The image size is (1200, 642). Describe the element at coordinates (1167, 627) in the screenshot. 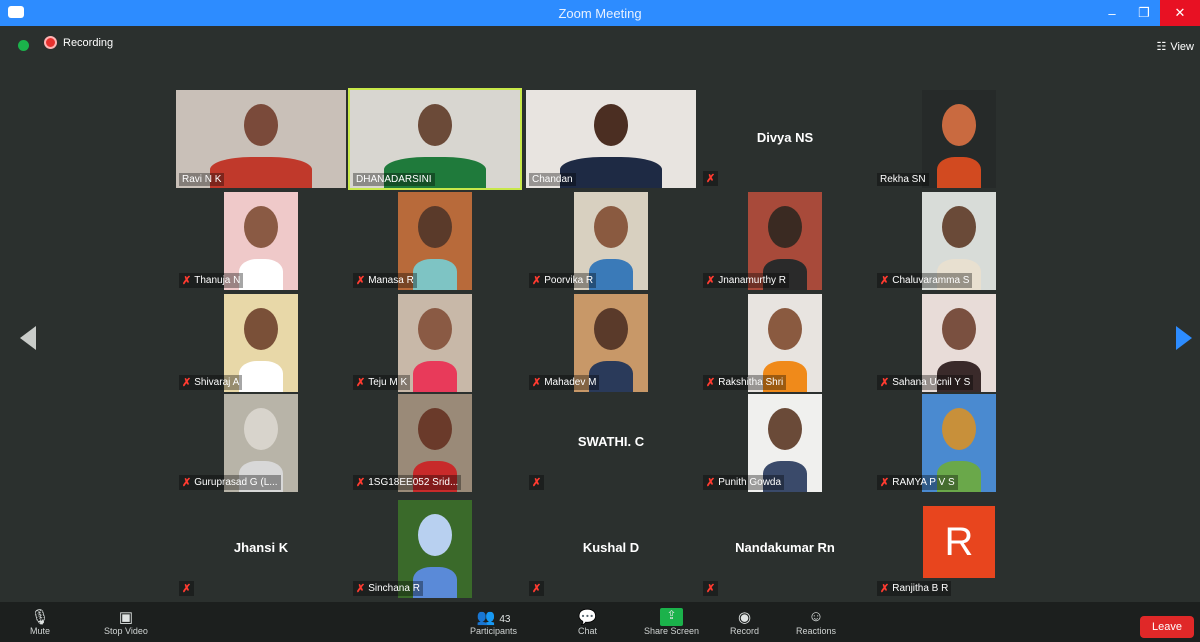

I see `leave-button: Leave` at that location.